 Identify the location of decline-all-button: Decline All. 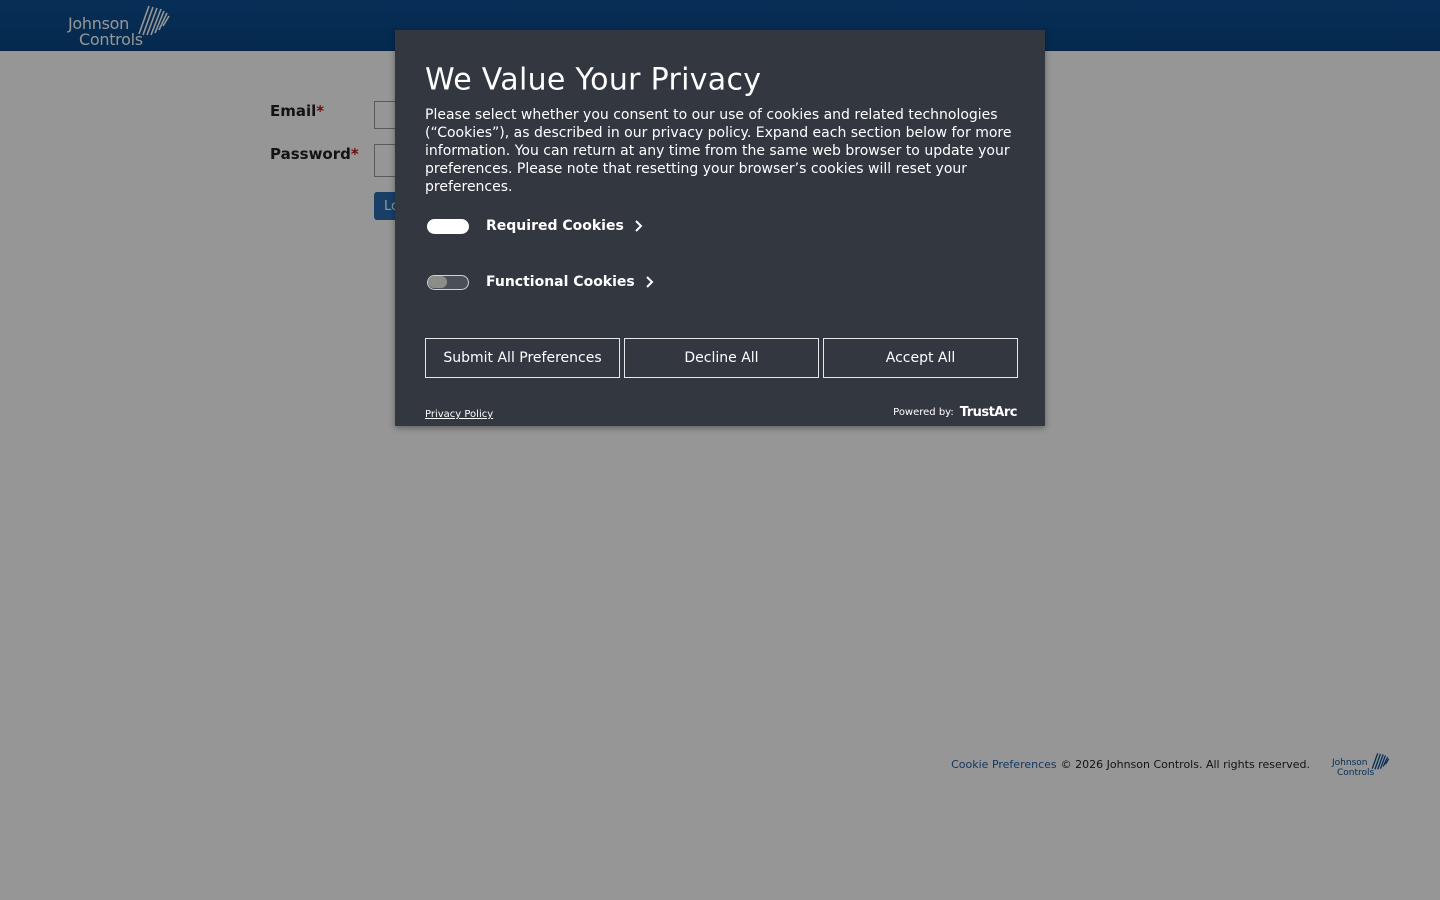
(721, 358).